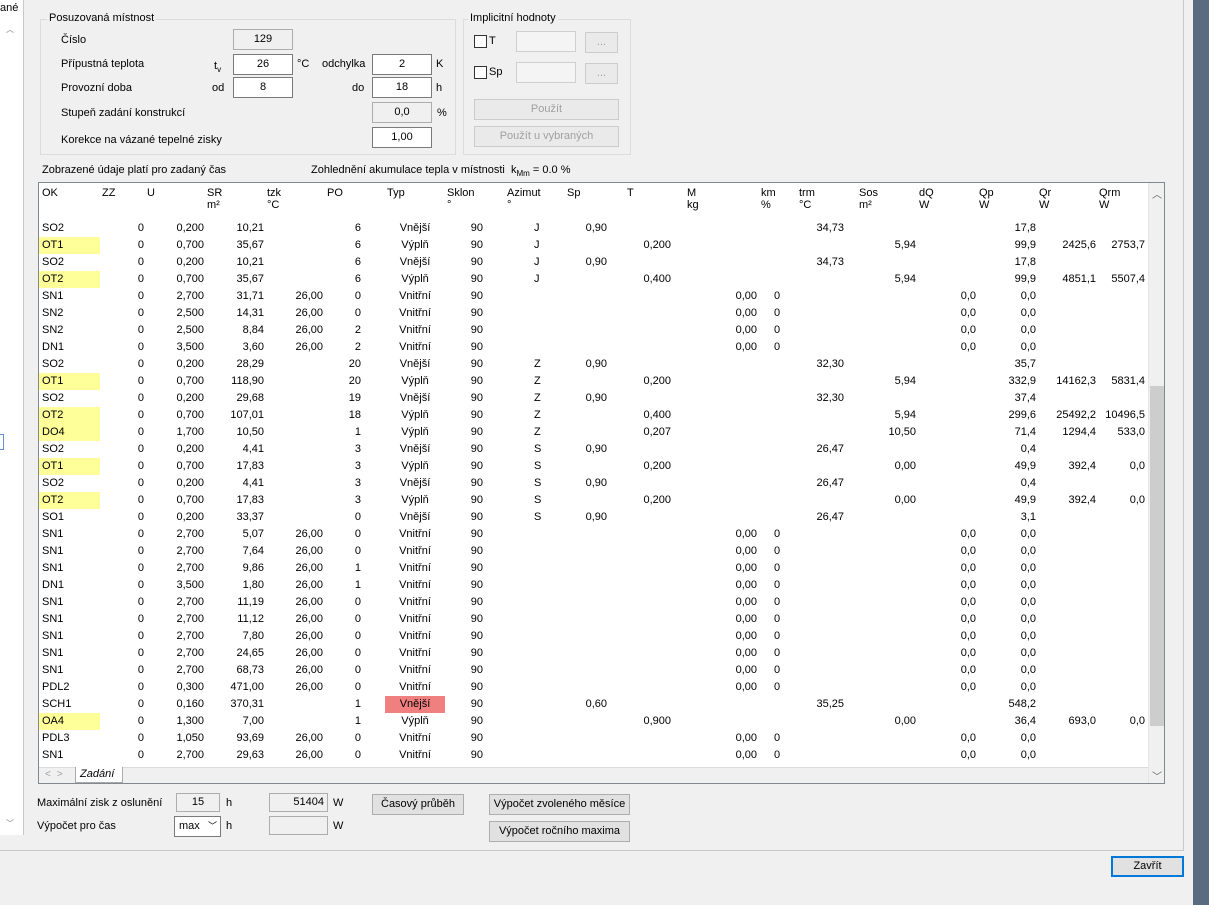  Describe the element at coordinates (235, 279) in the screenshot. I see `cell-sr: 35,67` at that location.